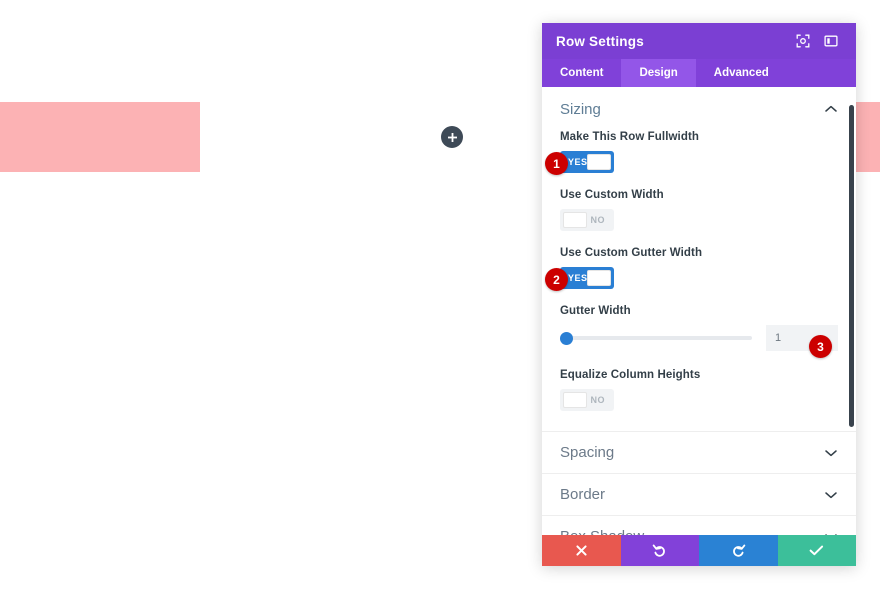 This screenshot has height=601, width=880. I want to click on panel-footer, so click(699, 550).